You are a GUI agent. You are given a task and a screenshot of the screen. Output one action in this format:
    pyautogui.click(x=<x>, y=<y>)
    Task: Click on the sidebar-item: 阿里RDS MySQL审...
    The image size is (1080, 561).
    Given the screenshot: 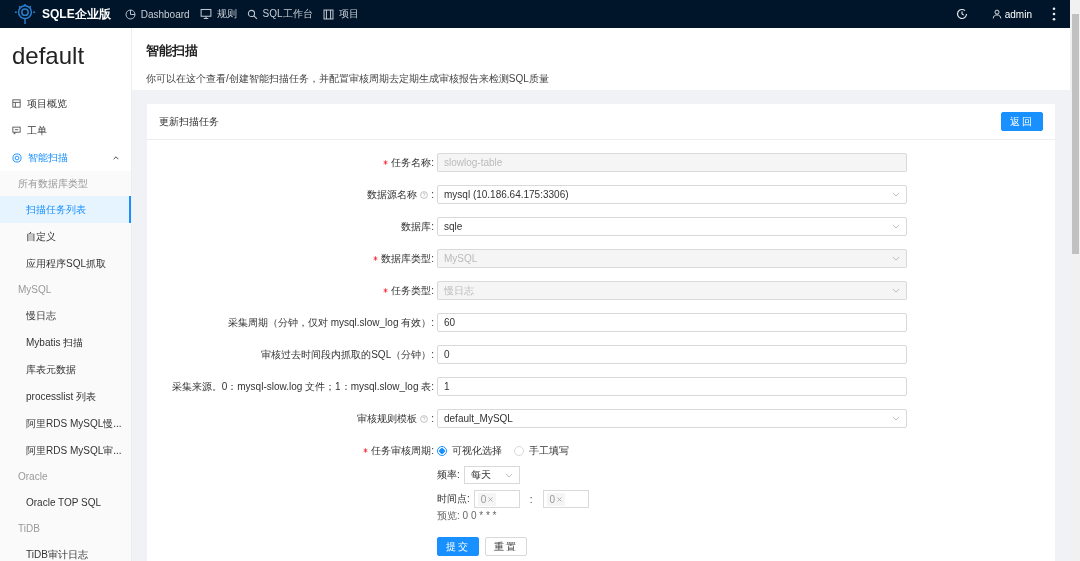 What is the action you would take?
    pyautogui.click(x=65, y=450)
    